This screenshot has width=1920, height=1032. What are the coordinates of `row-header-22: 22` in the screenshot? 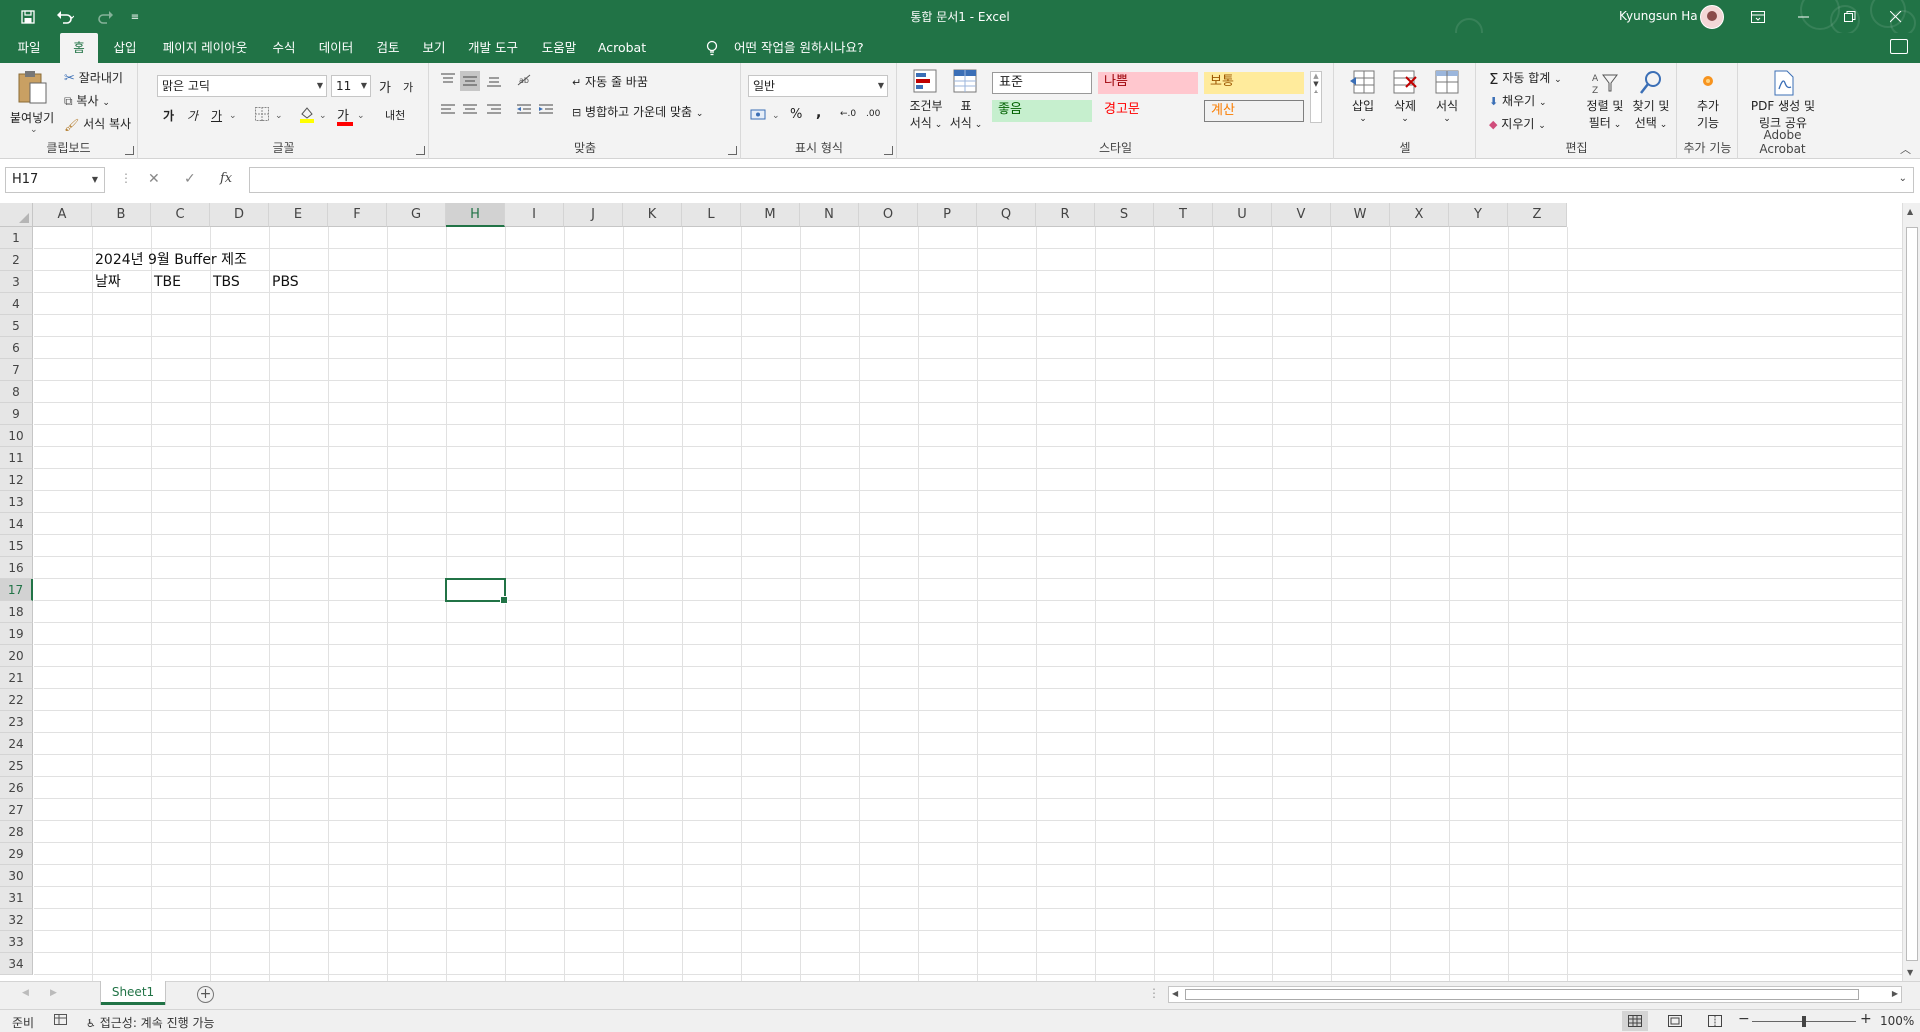 It's located at (16, 700).